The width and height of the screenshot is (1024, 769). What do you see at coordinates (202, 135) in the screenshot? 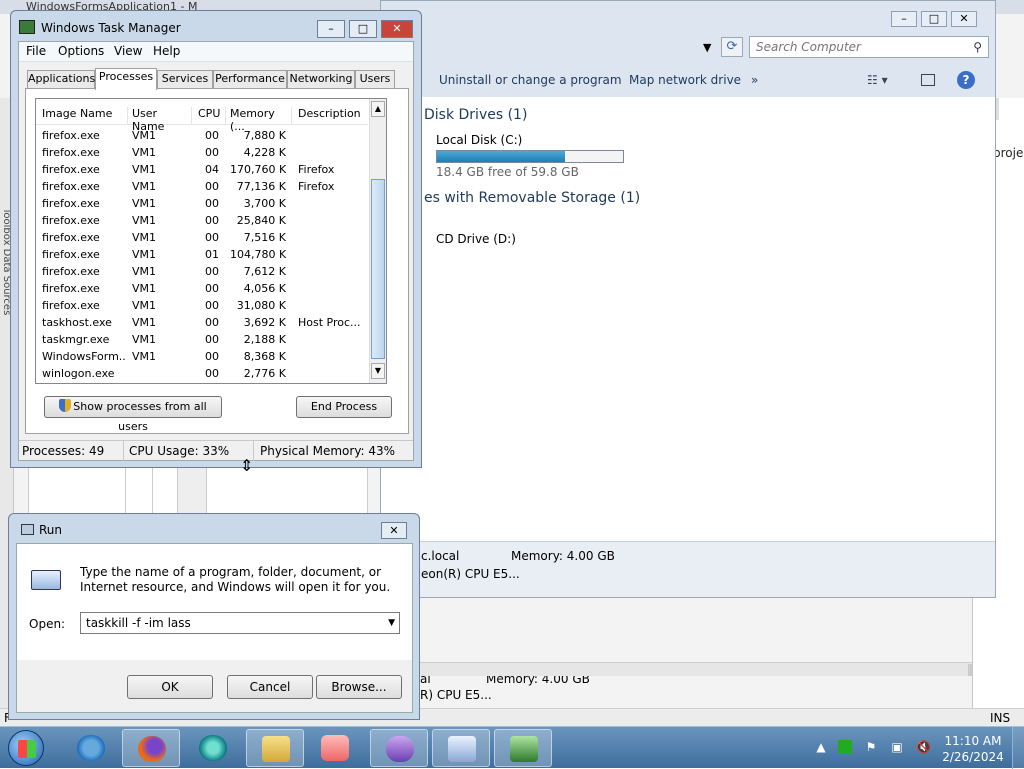
I see `table-row: firefox.exe VM1 00 7,880 K` at bounding box center [202, 135].